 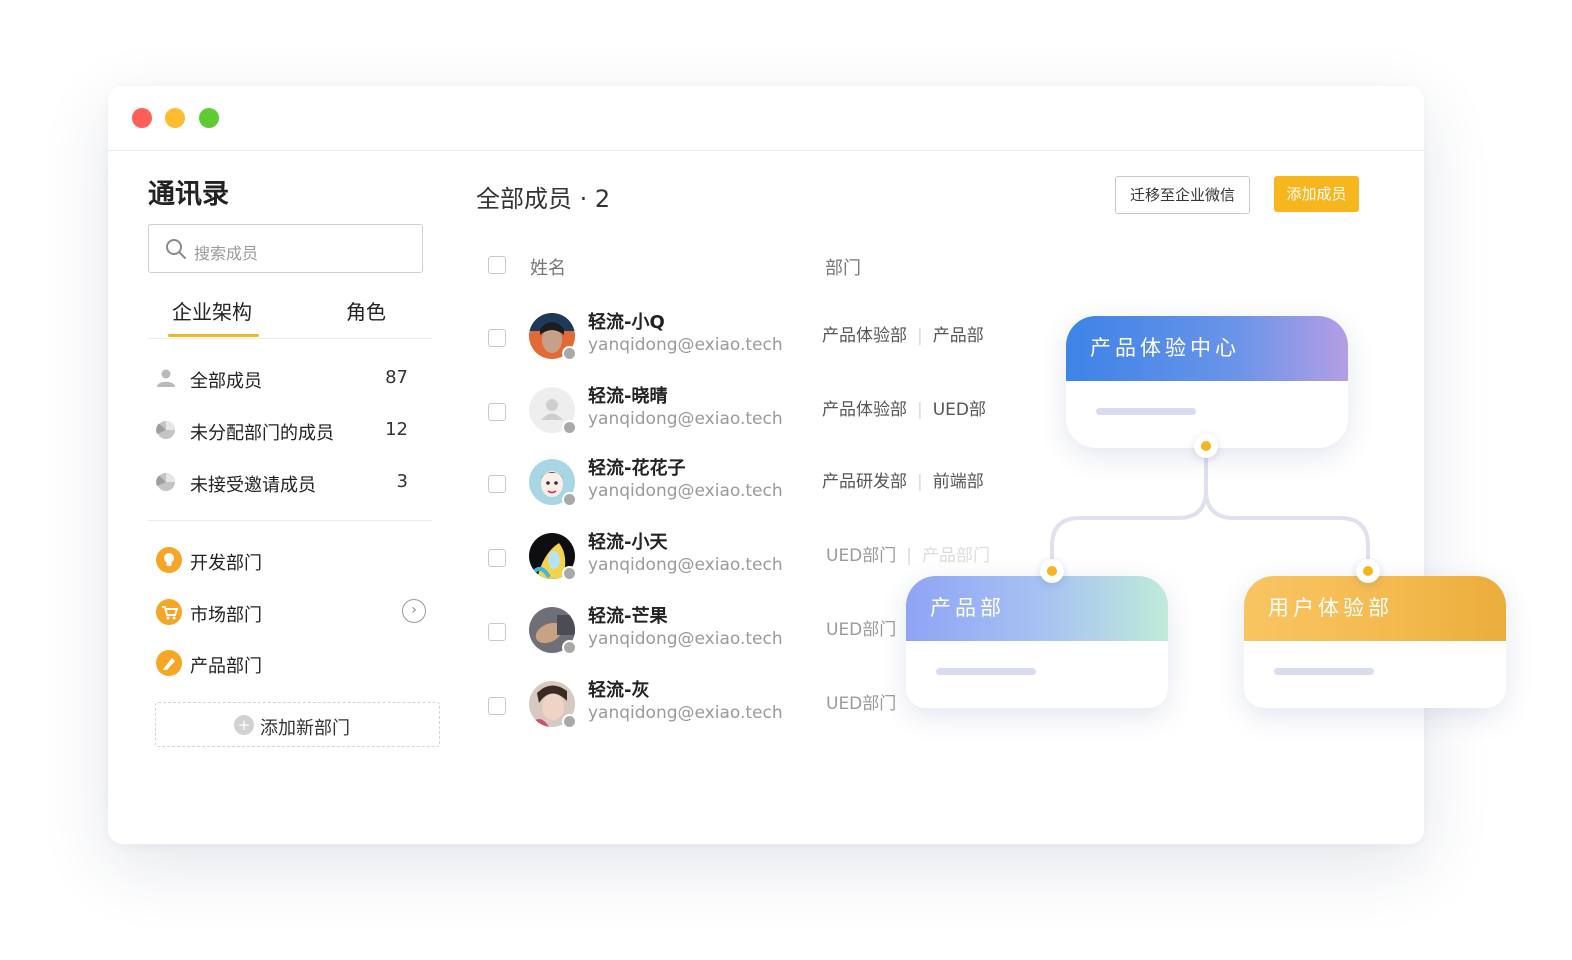 What do you see at coordinates (1207, 382) in the screenshot?
I see `org-card-root: 产品体验中心` at bounding box center [1207, 382].